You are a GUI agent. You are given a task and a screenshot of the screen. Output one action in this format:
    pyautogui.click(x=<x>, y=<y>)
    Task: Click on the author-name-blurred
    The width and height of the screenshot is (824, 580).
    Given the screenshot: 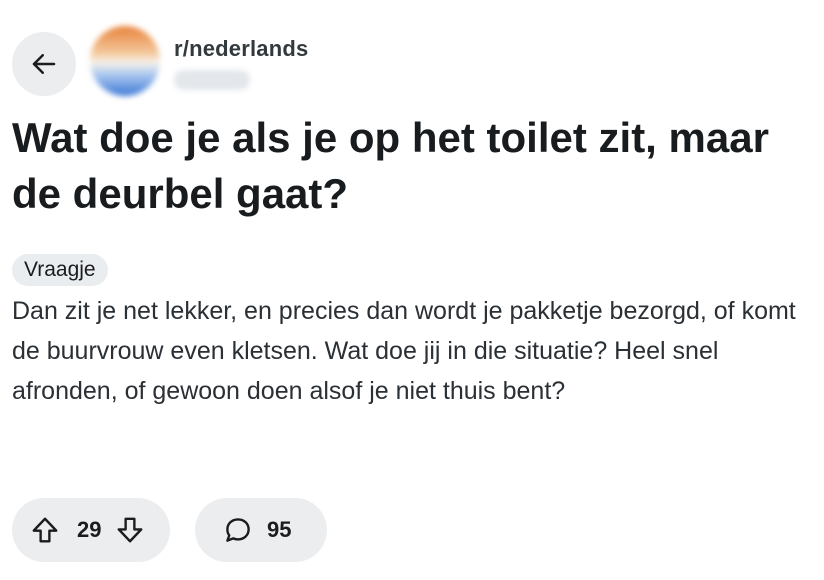 What is the action you would take?
    pyautogui.click(x=212, y=80)
    